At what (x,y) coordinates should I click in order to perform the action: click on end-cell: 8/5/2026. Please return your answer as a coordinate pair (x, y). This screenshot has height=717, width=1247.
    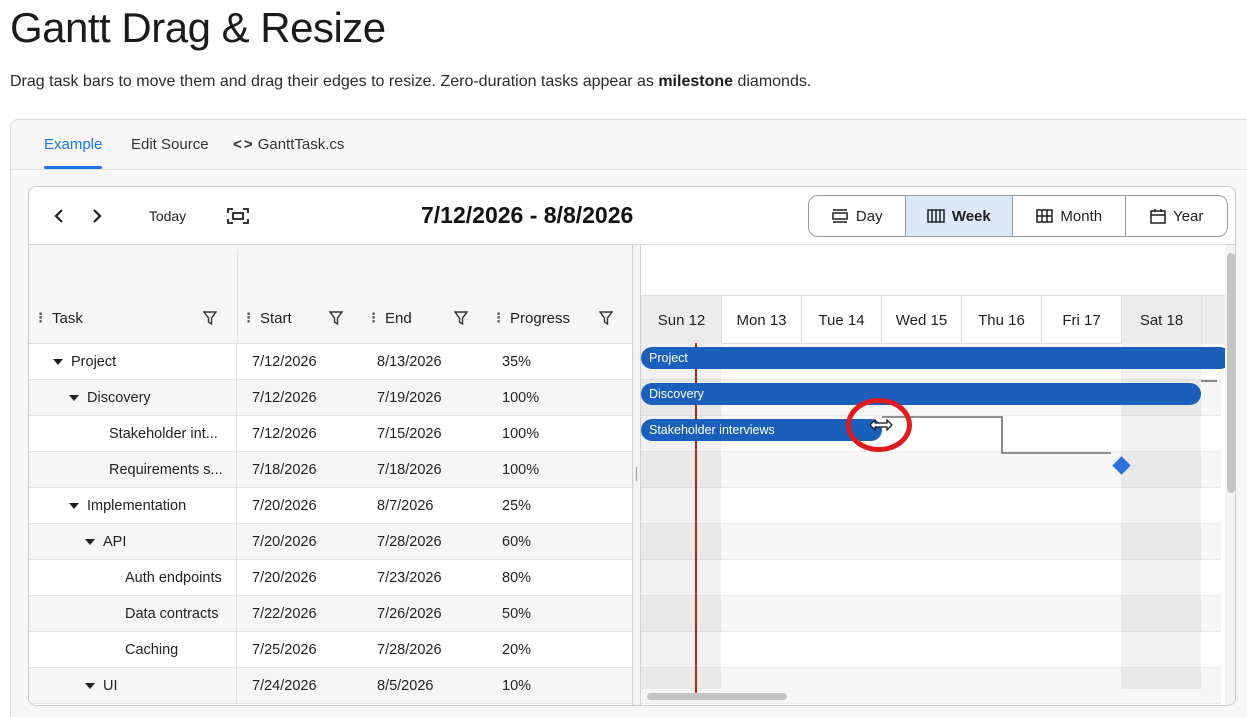
    Looking at the image, I should click on (405, 685).